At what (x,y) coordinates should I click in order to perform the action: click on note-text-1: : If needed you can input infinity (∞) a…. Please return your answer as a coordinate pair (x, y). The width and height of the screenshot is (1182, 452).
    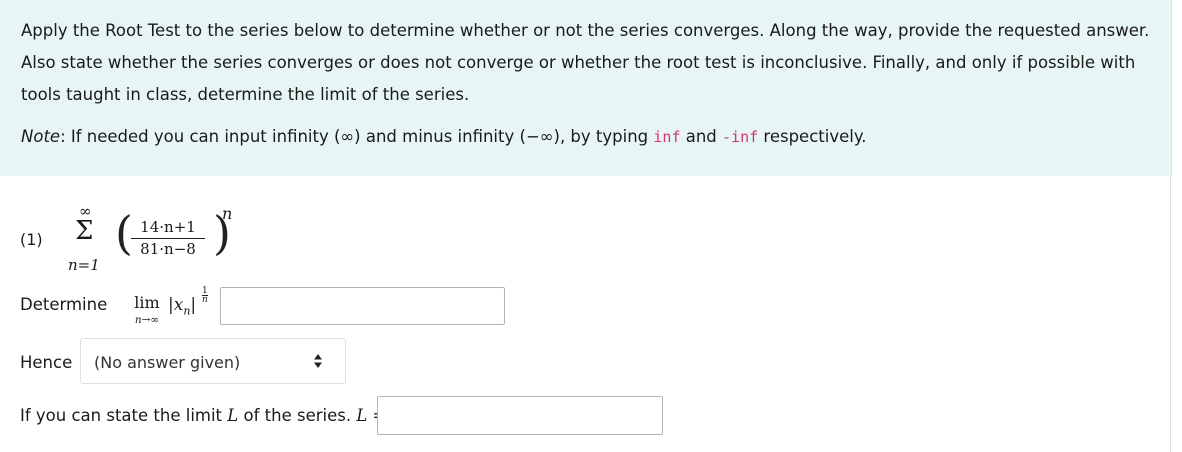
    Looking at the image, I should click on (357, 136).